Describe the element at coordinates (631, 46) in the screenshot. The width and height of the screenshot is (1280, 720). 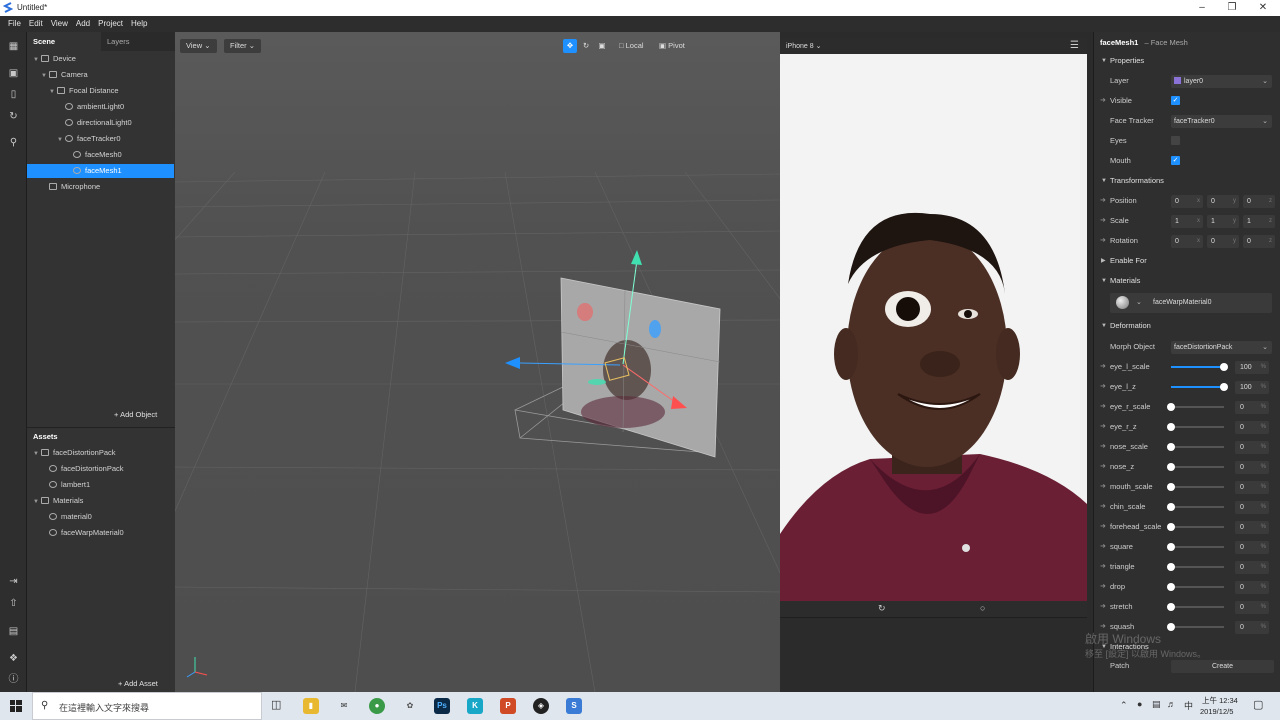
I see `local-toggle: □ Local` at that location.